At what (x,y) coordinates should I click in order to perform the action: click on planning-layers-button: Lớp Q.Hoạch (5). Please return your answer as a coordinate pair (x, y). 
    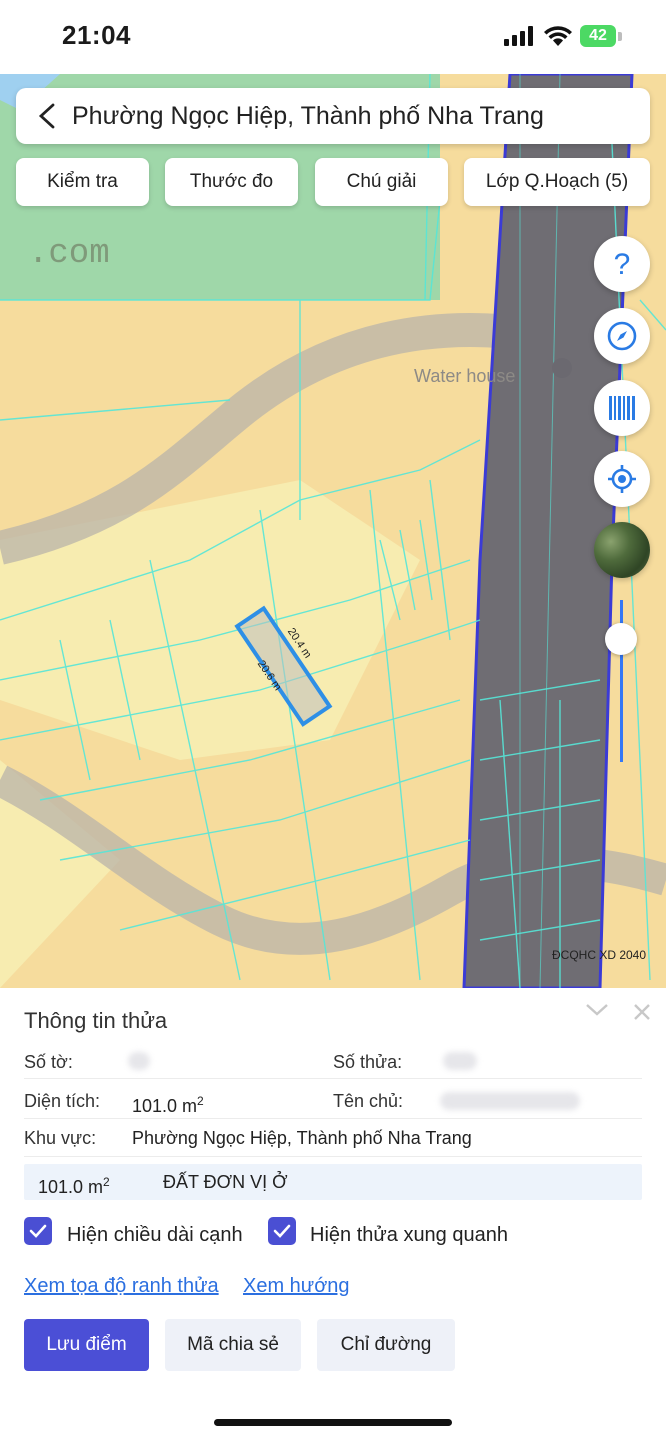
    Looking at the image, I should click on (557, 182).